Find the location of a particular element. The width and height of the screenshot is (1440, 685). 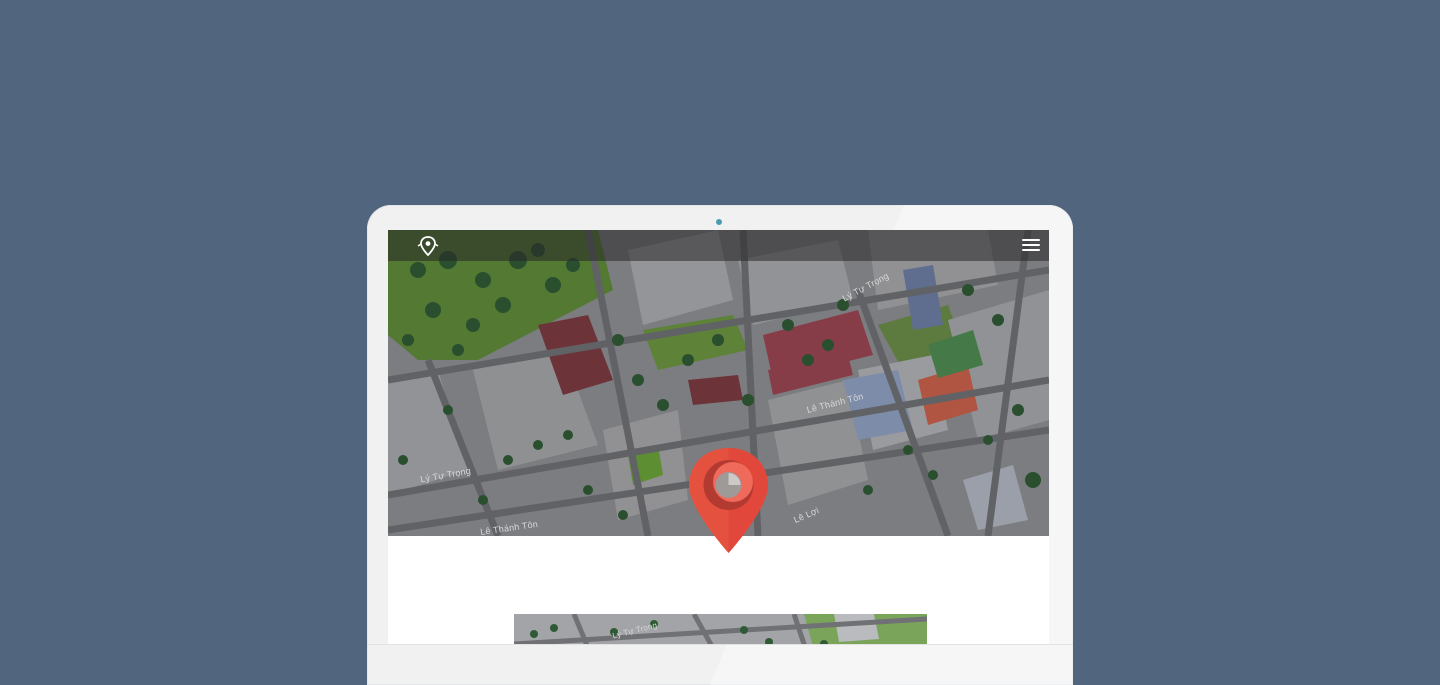

map-pin-logo-icon is located at coordinates (428, 246).